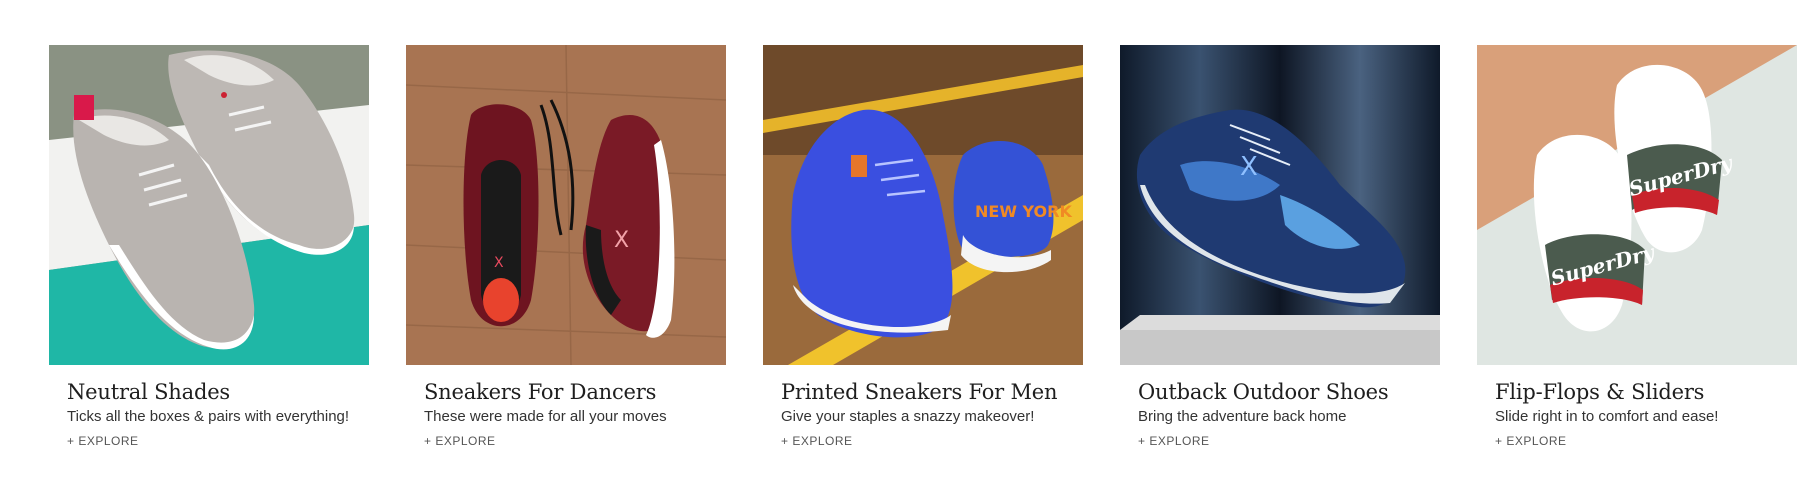 Image resolution: width=1815 pixels, height=490 pixels. What do you see at coordinates (1646, 392) in the screenshot?
I see `card-title: Flip-Flops & Sliders` at bounding box center [1646, 392].